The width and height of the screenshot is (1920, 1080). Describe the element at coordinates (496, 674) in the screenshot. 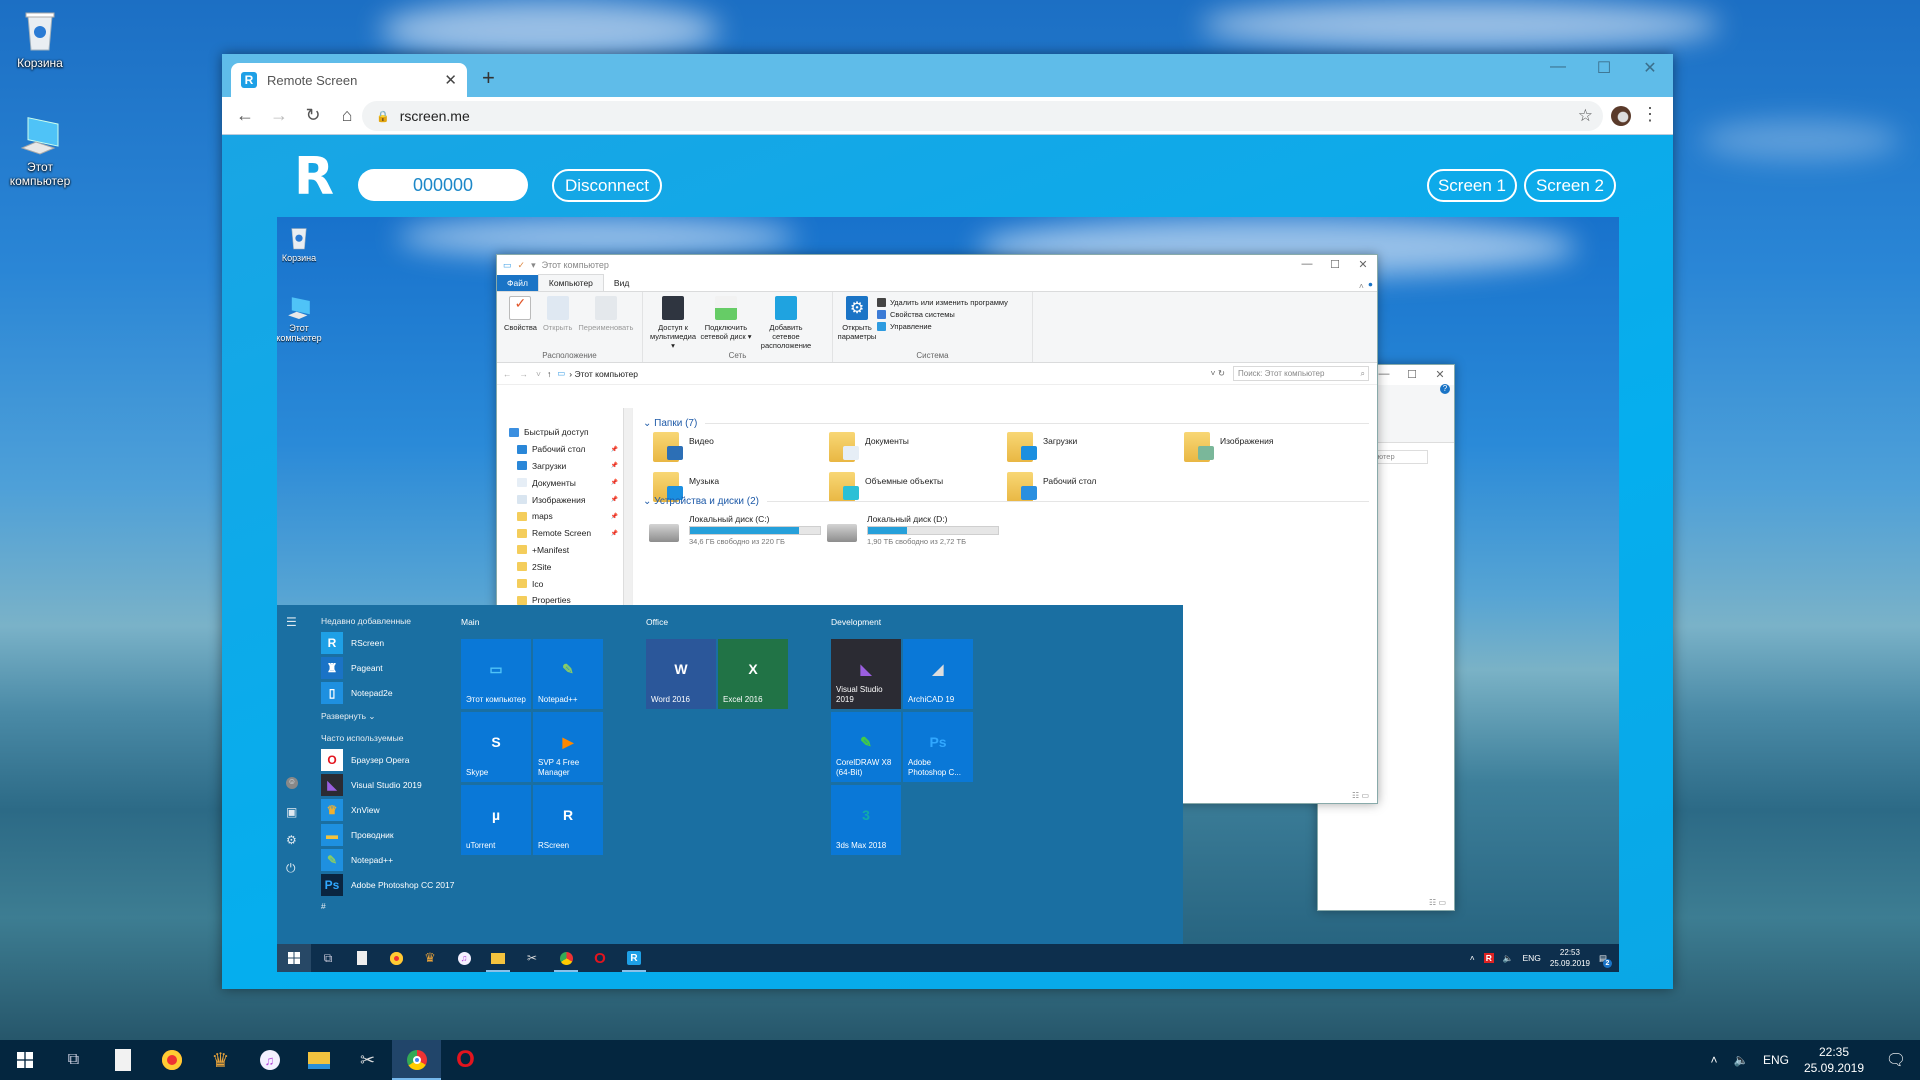

I see `start-tile: ▭ Этот компьютер` at that location.